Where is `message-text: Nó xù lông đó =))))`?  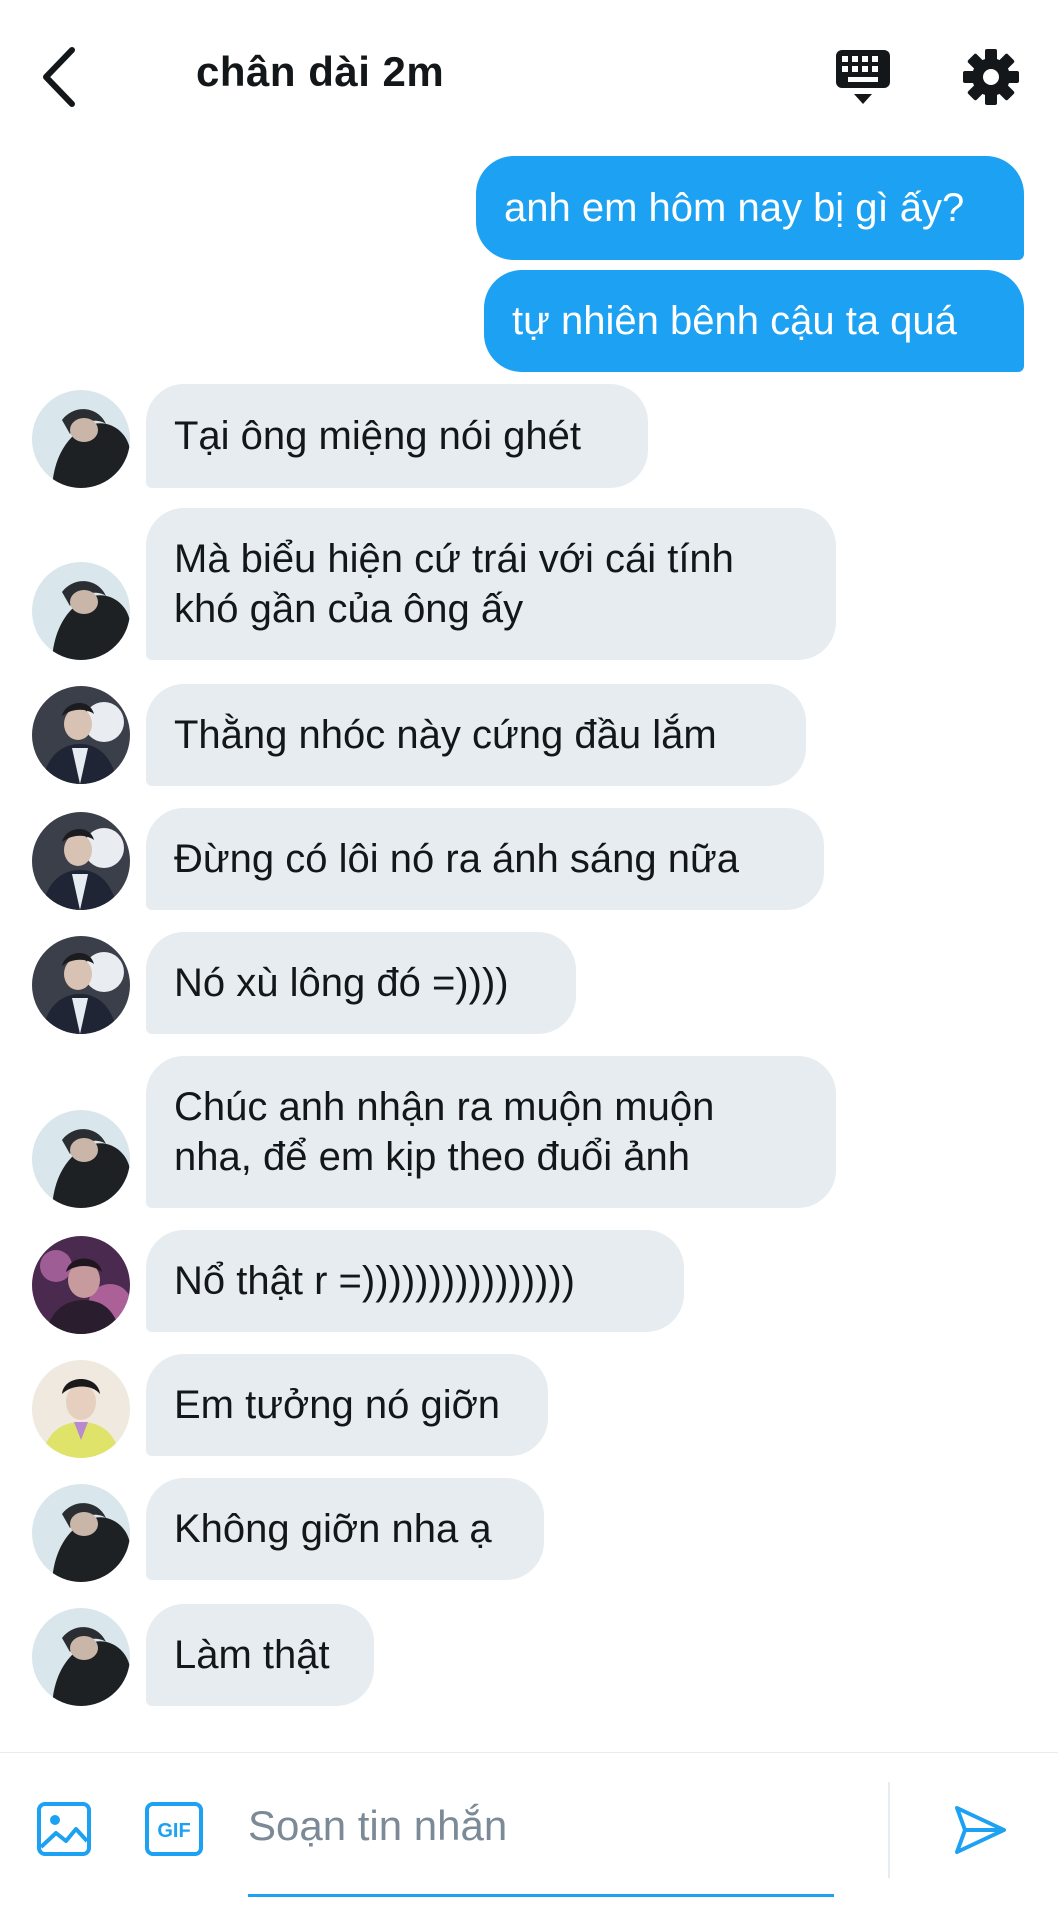 message-text: Nó xù lông đó =)))) is located at coordinates (341, 983).